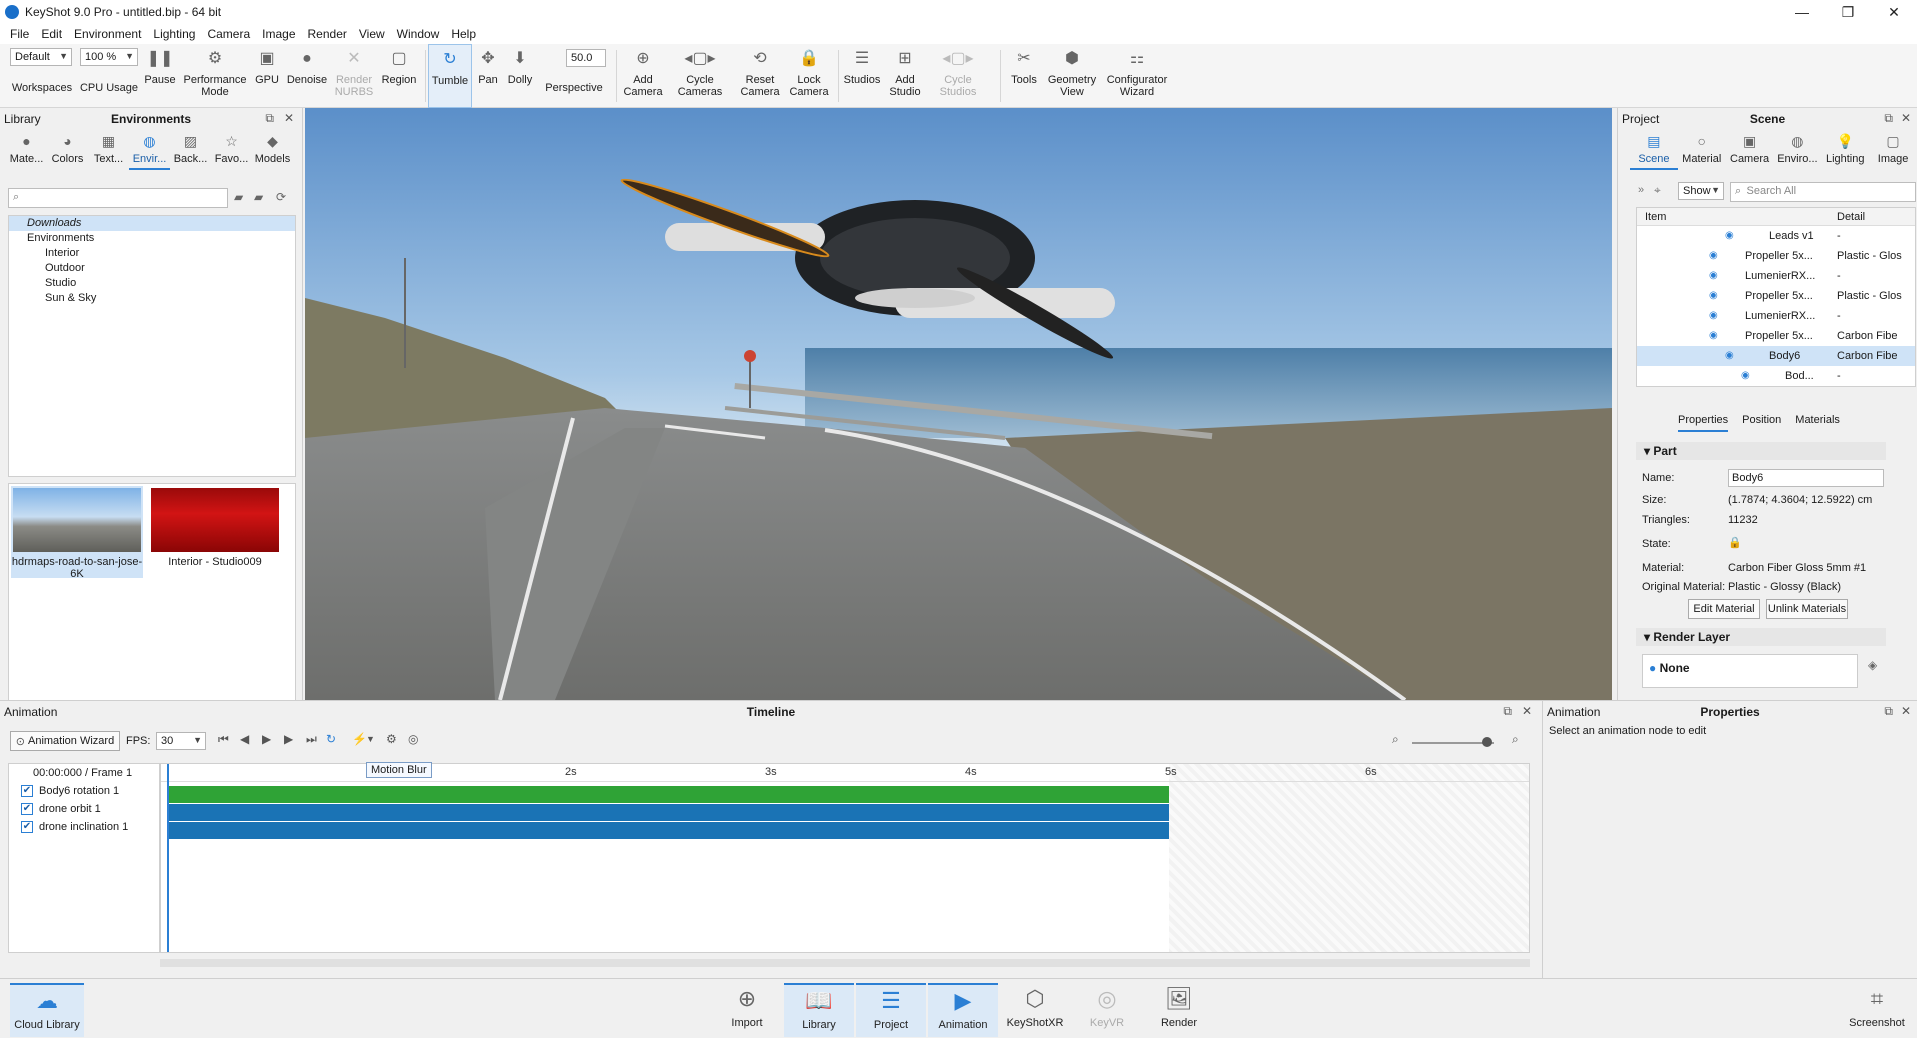 The image size is (1917, 1038). Describe the element at coordinates (1702, 150) in the screenshot. I see `tab-material: ○ Material` at that location.